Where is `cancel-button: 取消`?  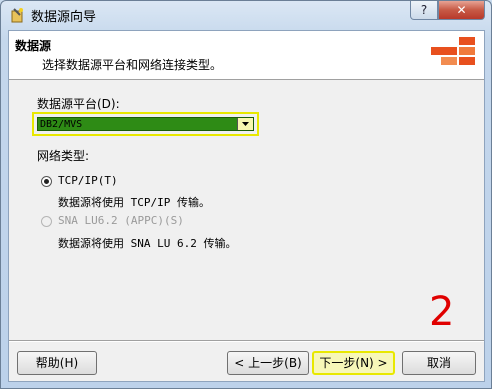 cancel-button: 取消 is located at coordinates (439, 363).